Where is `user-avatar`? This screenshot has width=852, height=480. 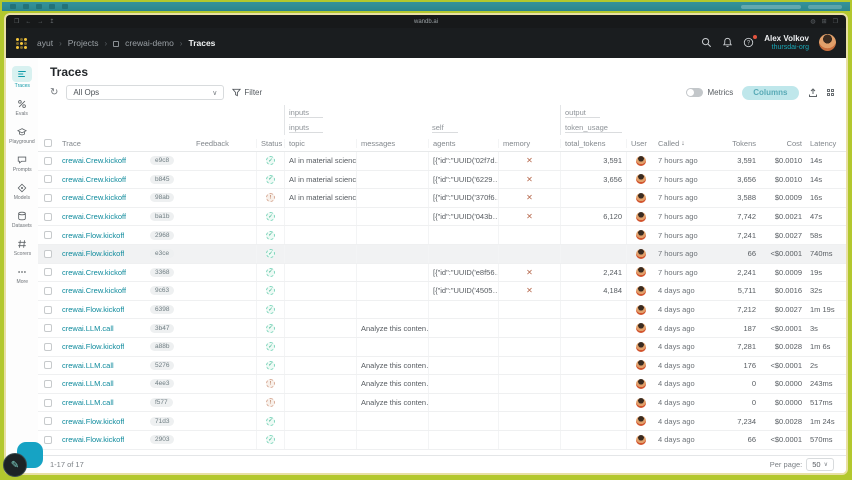
user-avatar is located at coordinates (640, 402).